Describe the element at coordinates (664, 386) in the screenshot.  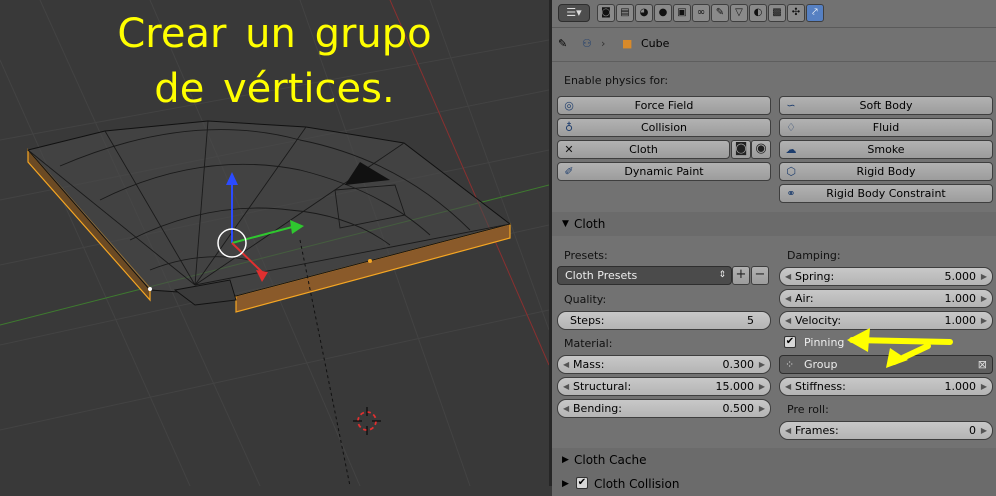
I see `structural-field: ◀ Structural: 15.000 ▶` at that location.